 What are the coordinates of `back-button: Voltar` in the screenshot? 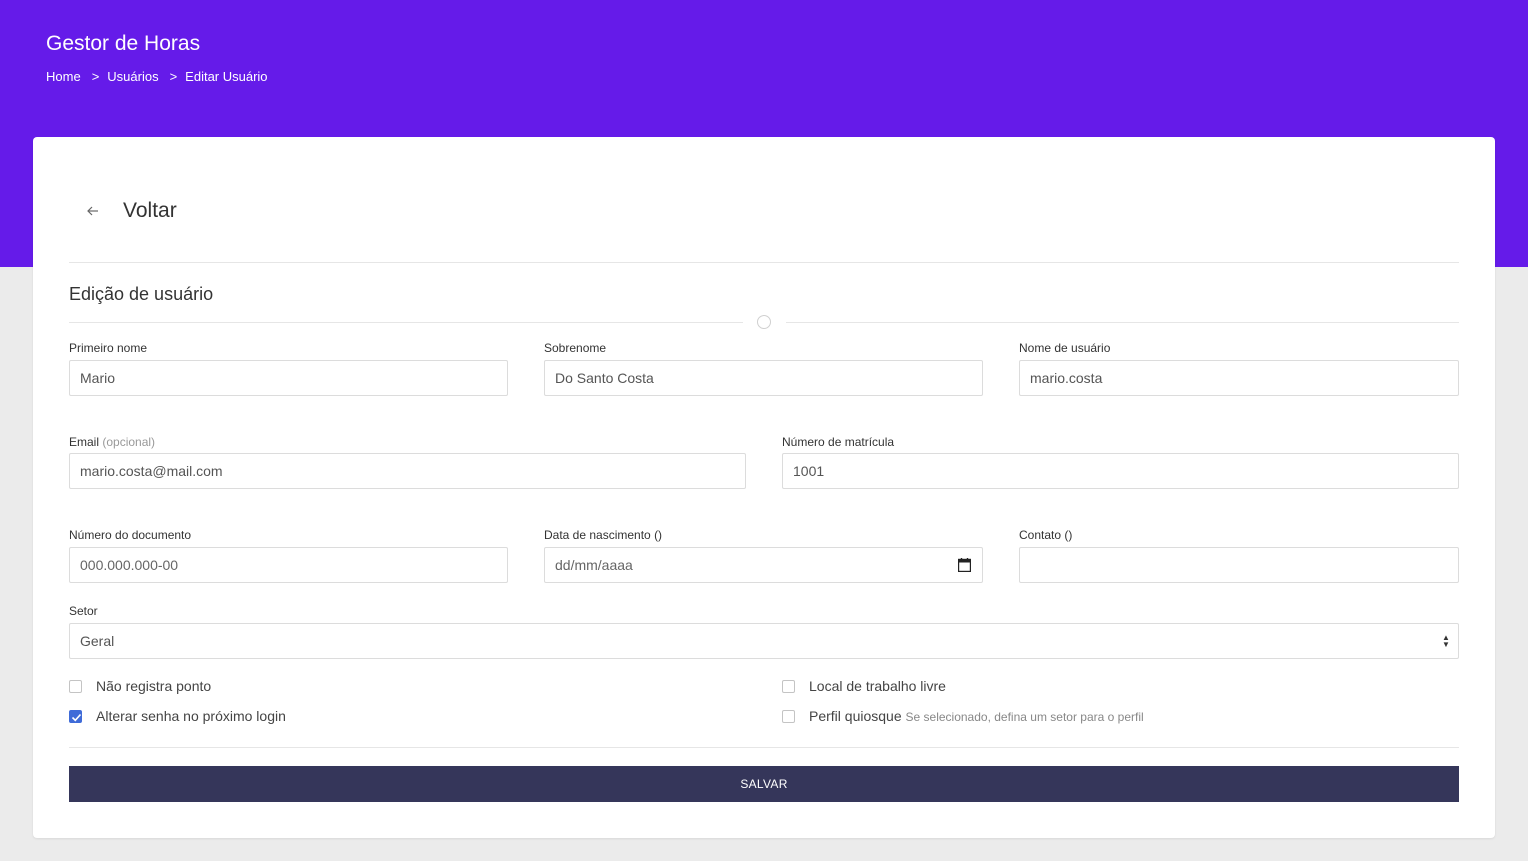 It's located at (130, 211).